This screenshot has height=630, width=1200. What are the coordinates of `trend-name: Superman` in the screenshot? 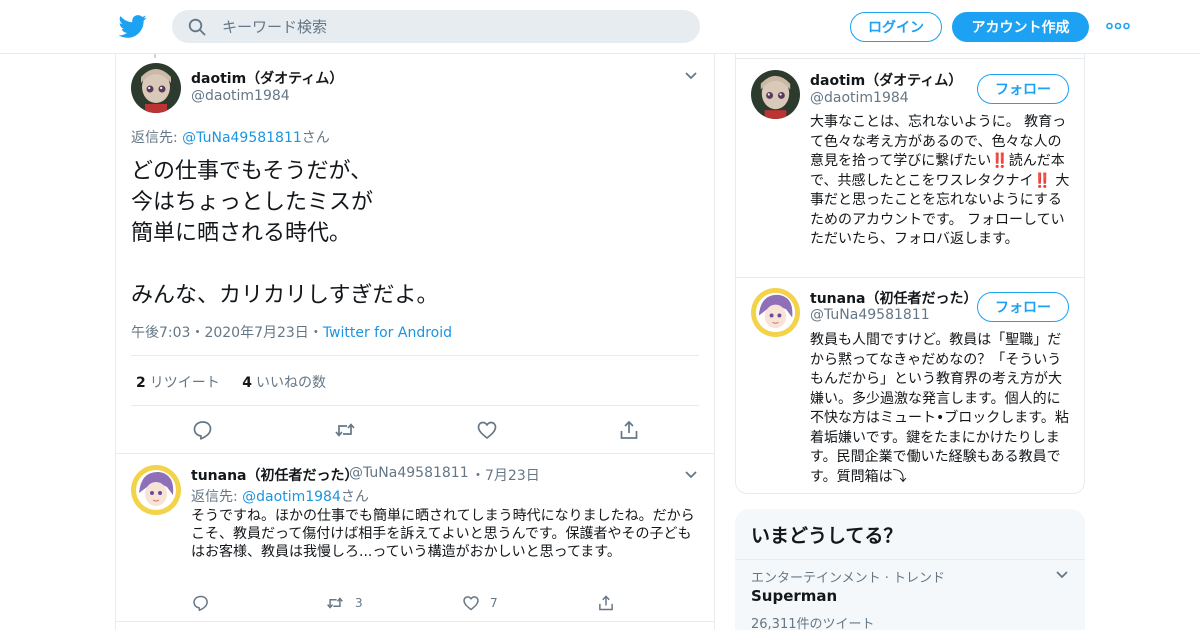 It's located at (794, 596).